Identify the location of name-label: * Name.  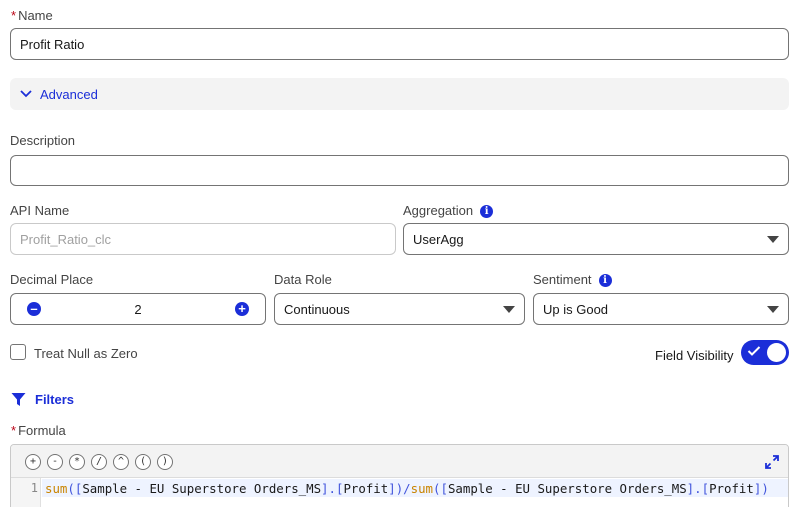
(32, 15).